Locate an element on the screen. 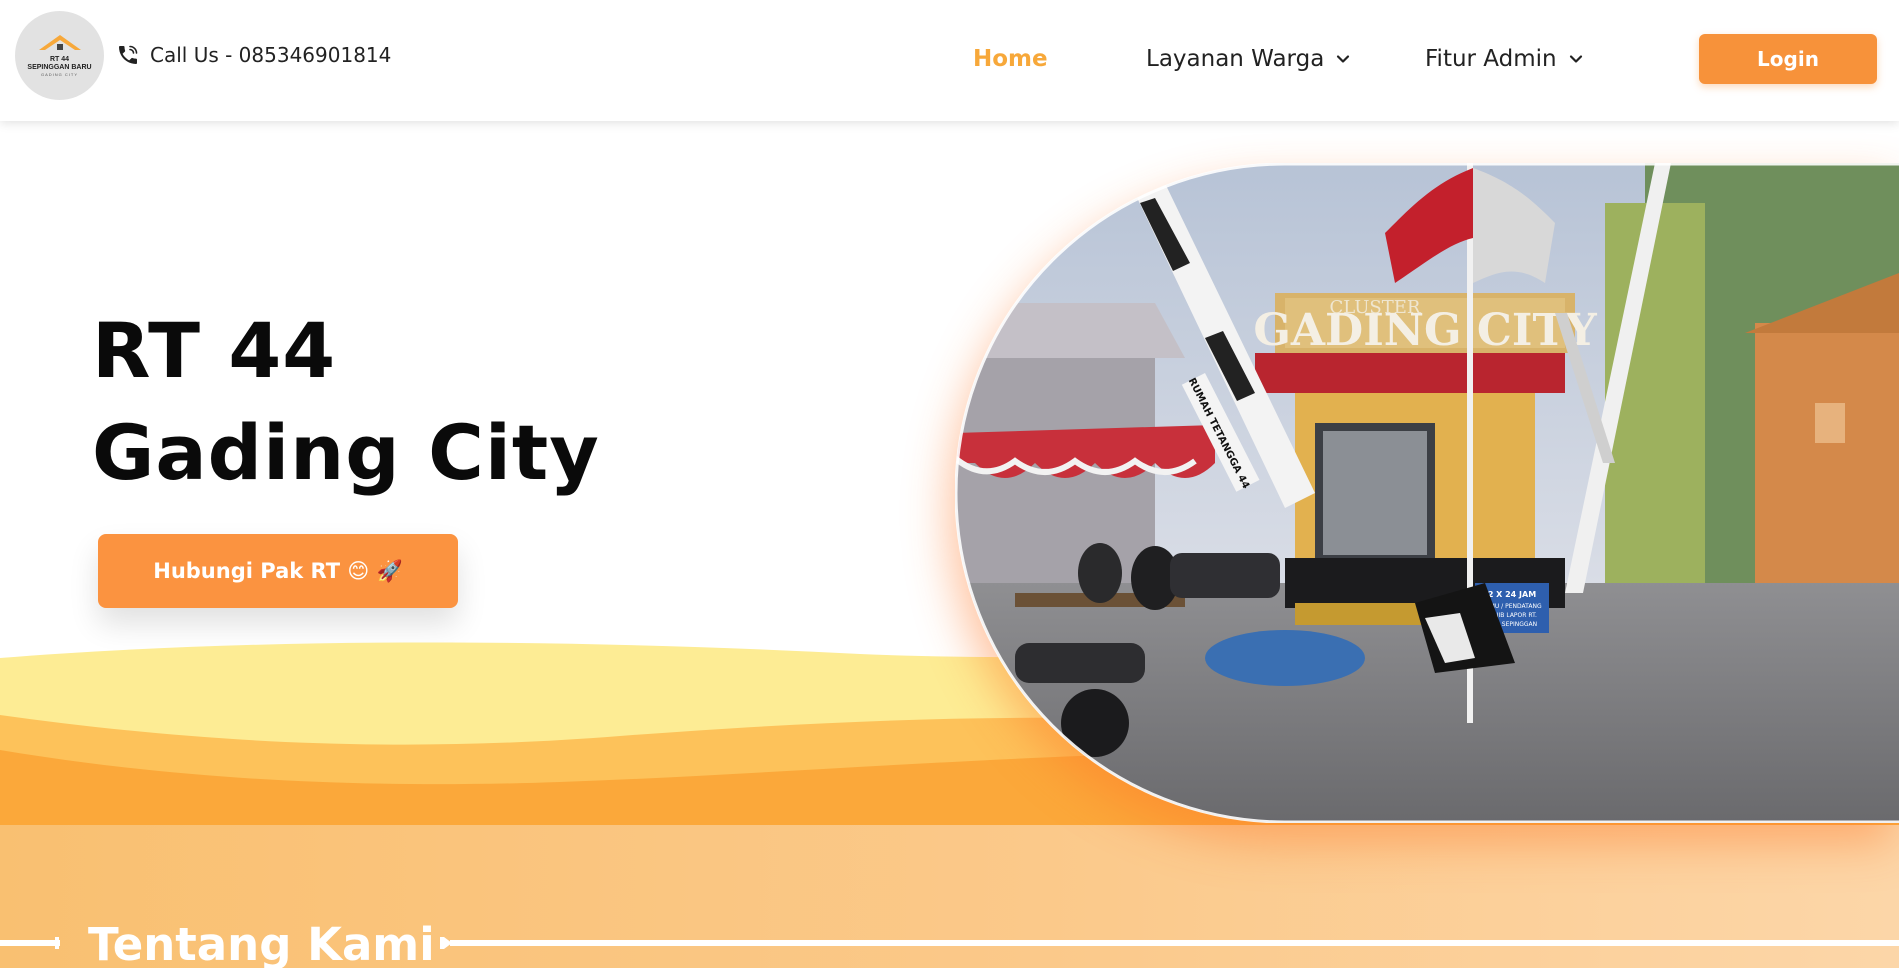  nav-layanan-warga: Layanan Warga is located at coordinates (1249, 59).